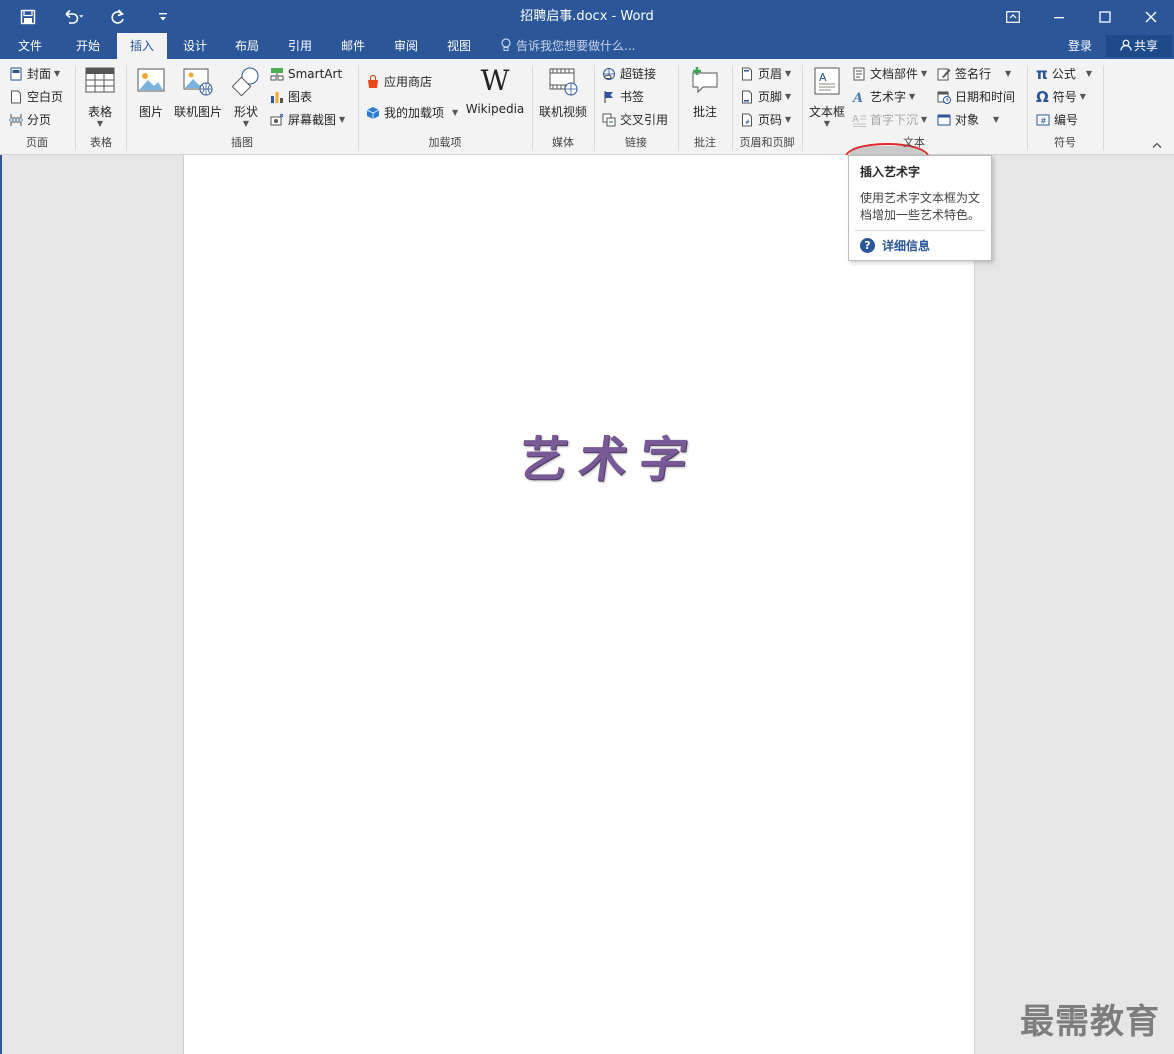 This screenshot has width=1174, height=1054. I want to click on customize-icon, so click(163, 16).